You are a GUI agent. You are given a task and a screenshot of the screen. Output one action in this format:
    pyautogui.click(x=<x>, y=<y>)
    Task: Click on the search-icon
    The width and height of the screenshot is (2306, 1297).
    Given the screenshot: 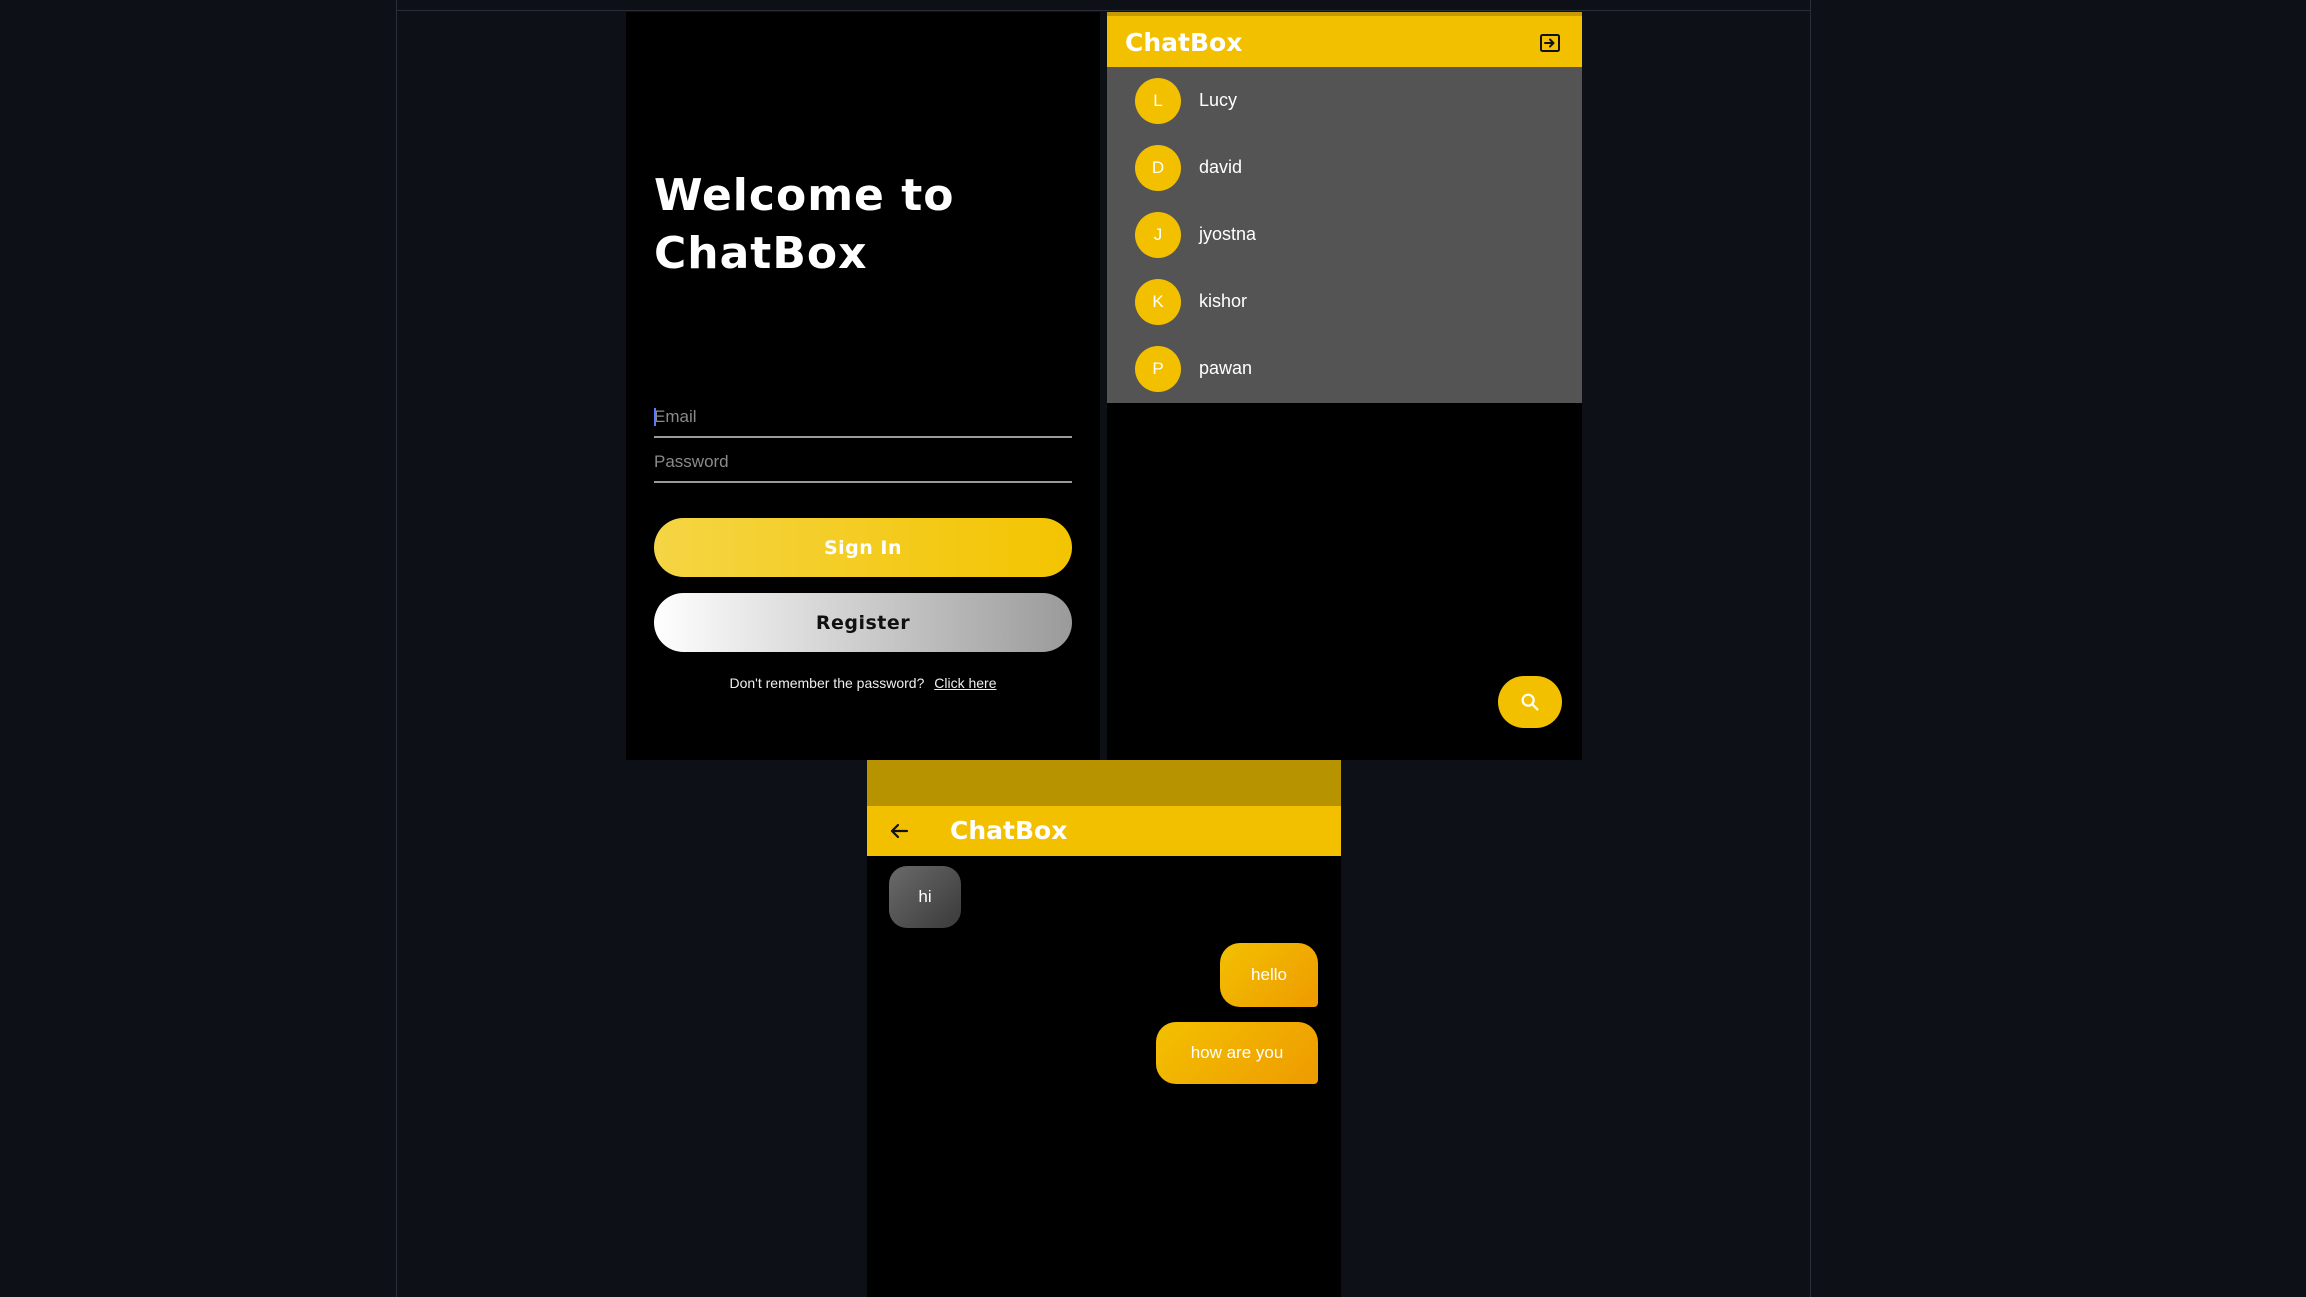 What is the action you would take?
    pyautogui.click(x=1530, y=702)
    